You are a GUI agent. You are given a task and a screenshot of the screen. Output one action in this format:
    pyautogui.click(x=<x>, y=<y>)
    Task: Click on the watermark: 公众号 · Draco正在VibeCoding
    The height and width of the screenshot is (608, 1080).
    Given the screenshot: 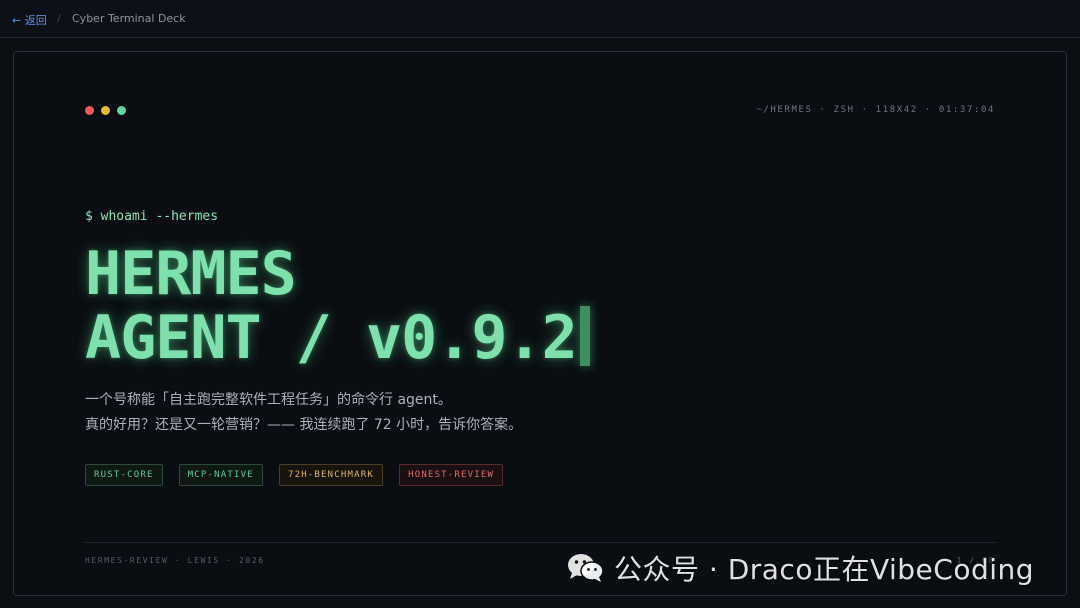 What is the action you would take?
    pyautogui.click(x=800, y=568)
    